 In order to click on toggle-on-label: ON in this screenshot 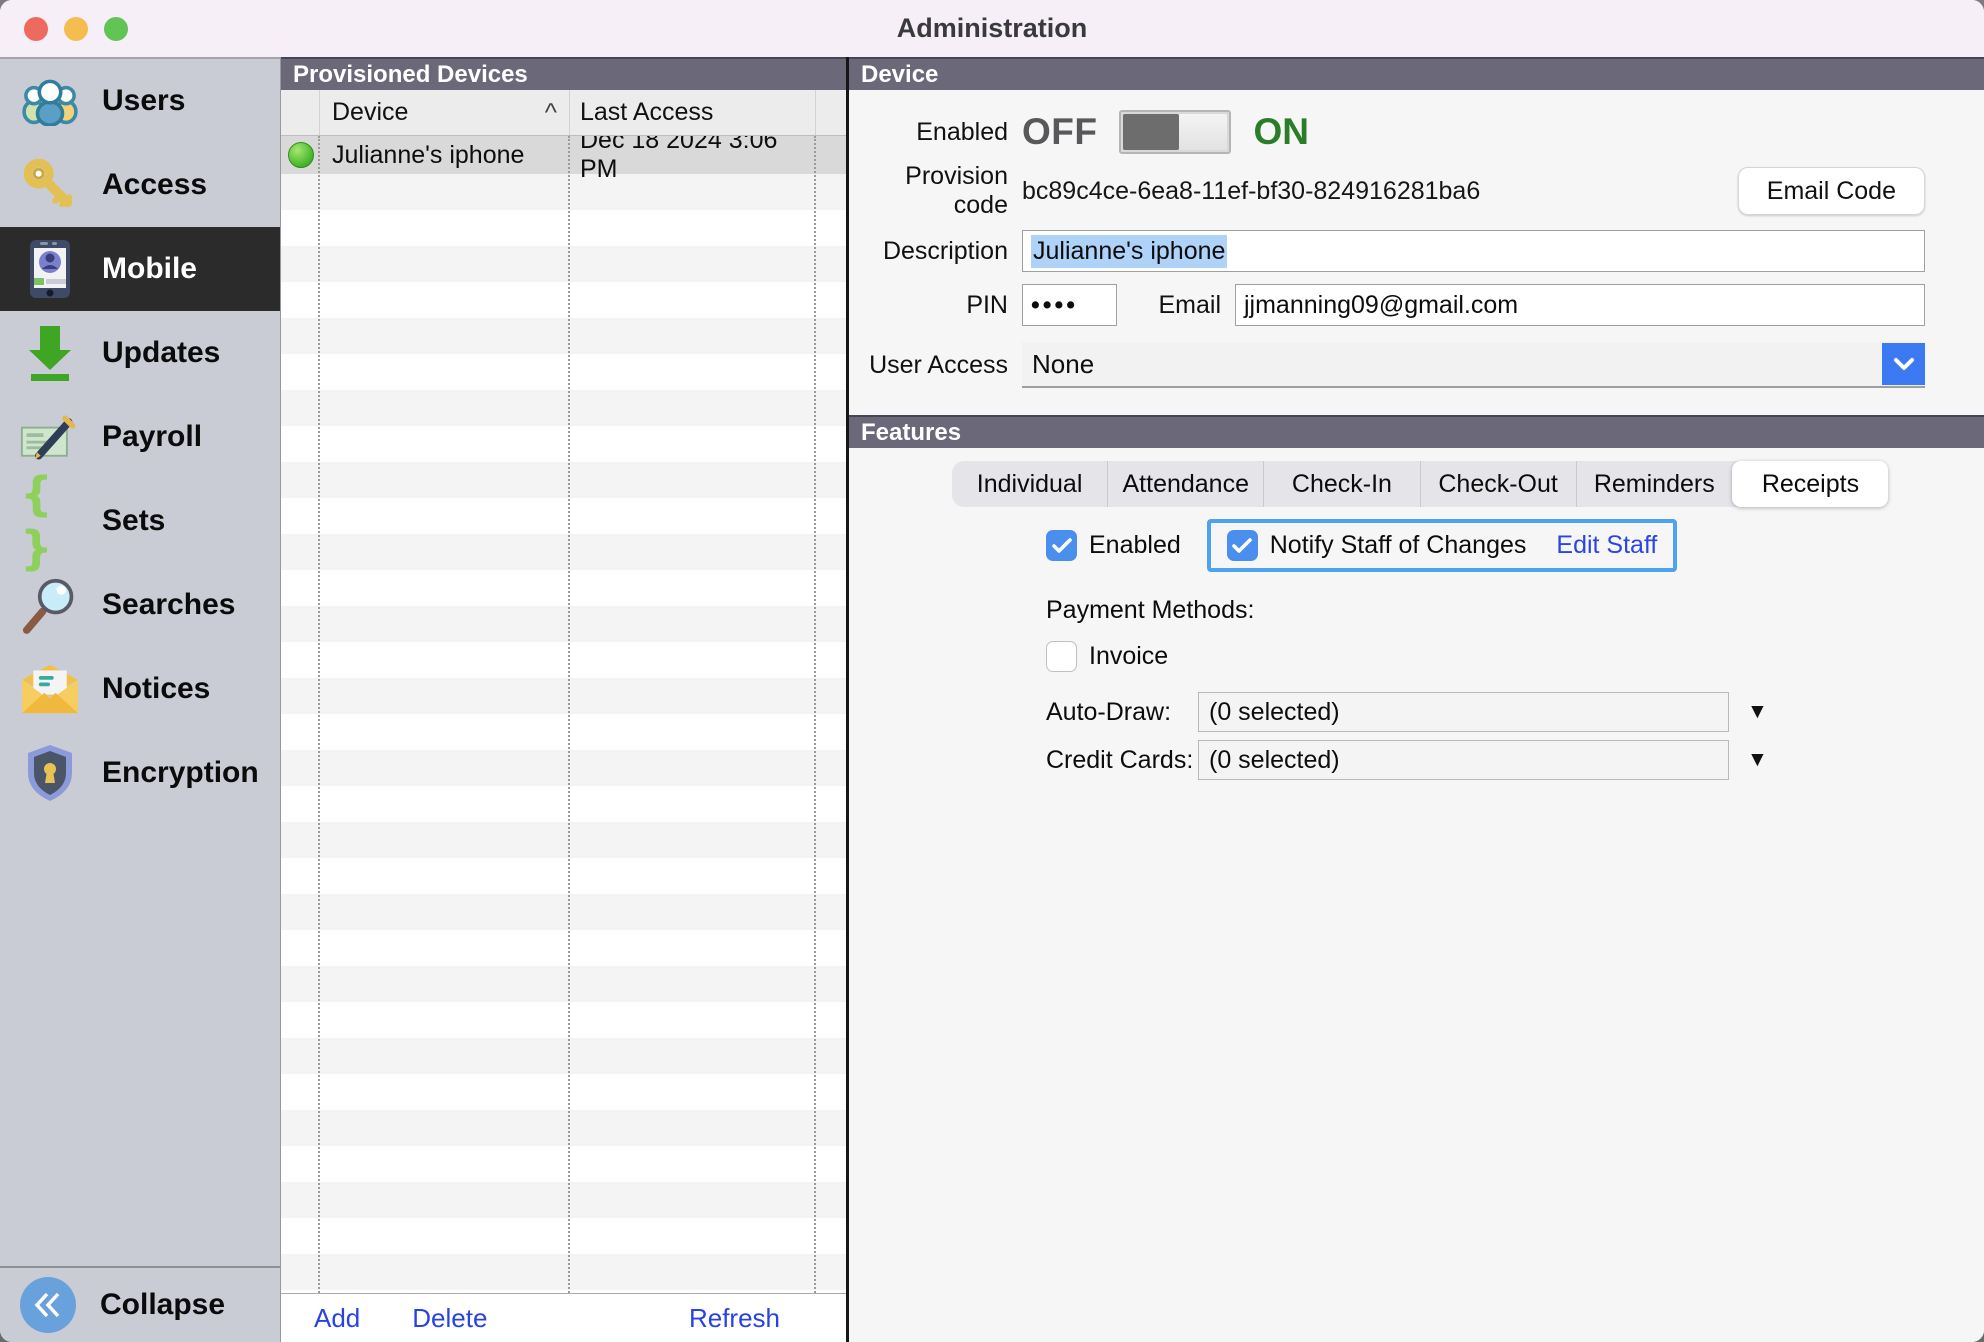, I will do `click(1281, 131)`.